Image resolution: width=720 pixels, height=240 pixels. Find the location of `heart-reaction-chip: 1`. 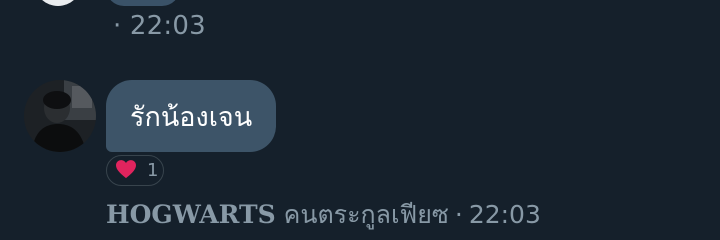

heart-reaction-chip: 1 is located at coordinates (135, 170).